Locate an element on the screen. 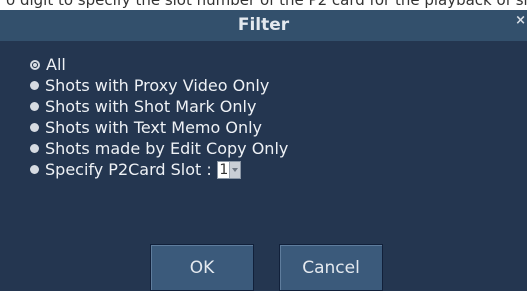 Image resolution: width=527 pixels, height=292 pixels. option-all: All is located at coordinates (159, 64).